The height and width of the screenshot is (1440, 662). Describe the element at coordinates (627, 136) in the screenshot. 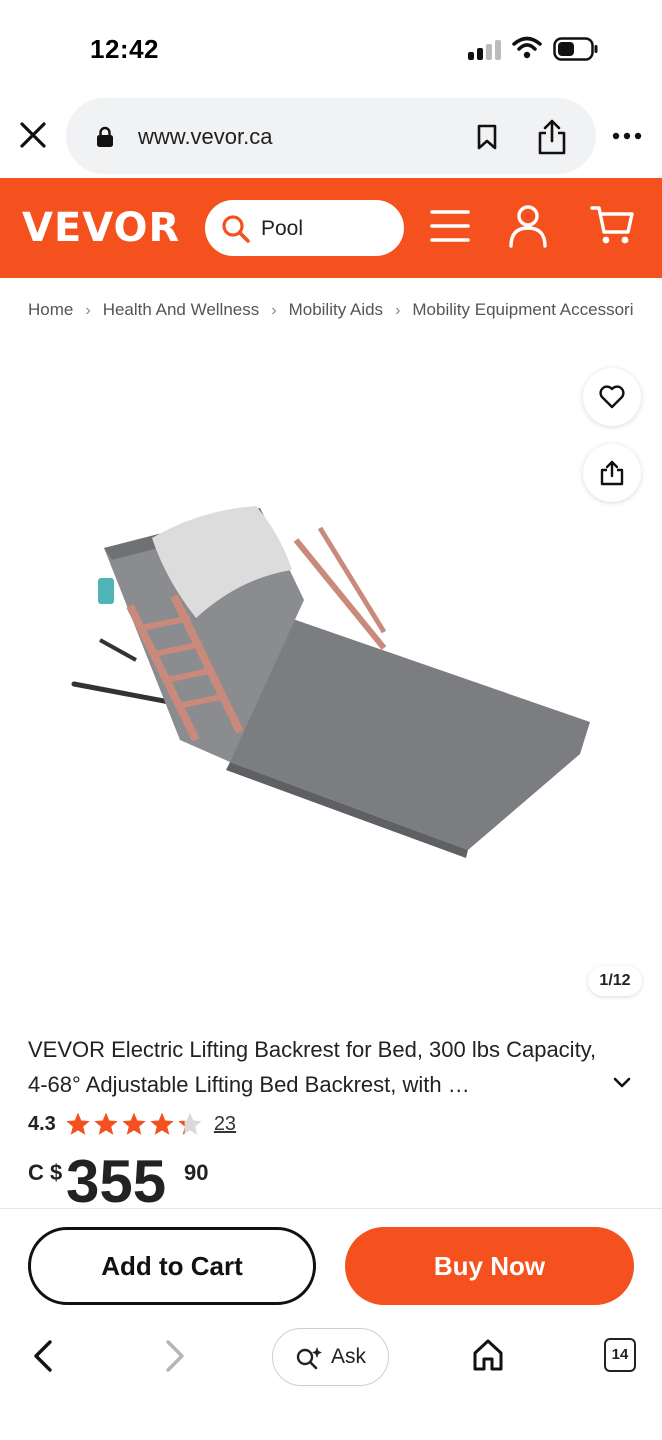

I see `more-options-icon` at that location.